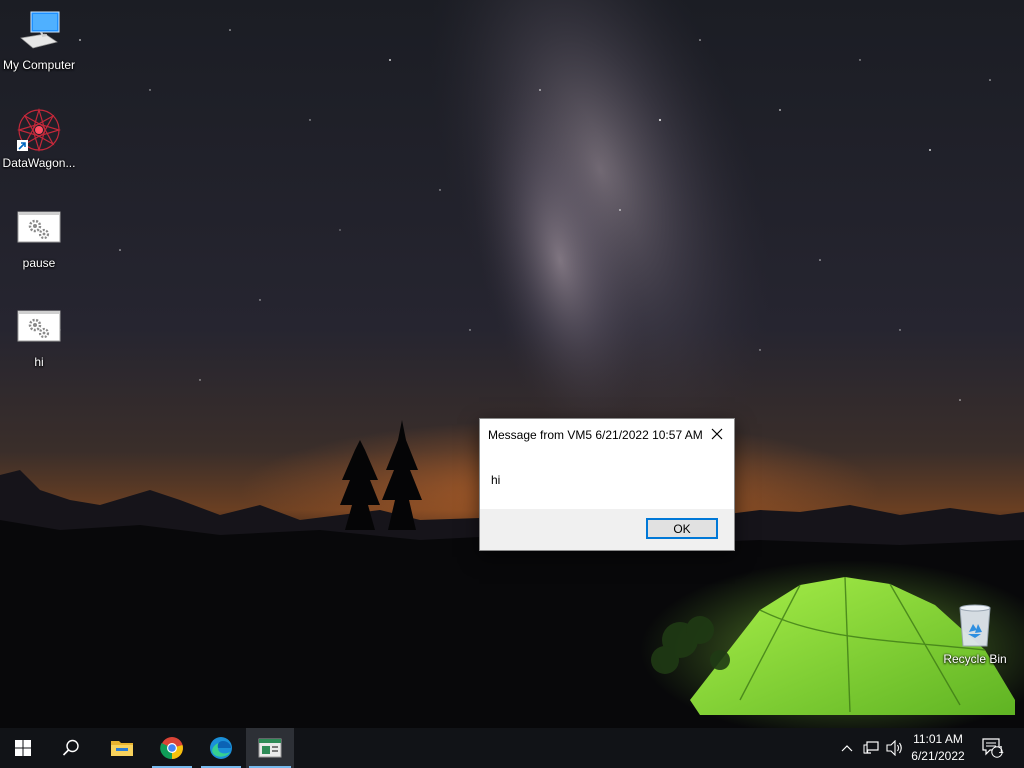 This screenshot has height=768, width=1024. I want to click on windows-start-icon, so click(23, 748).